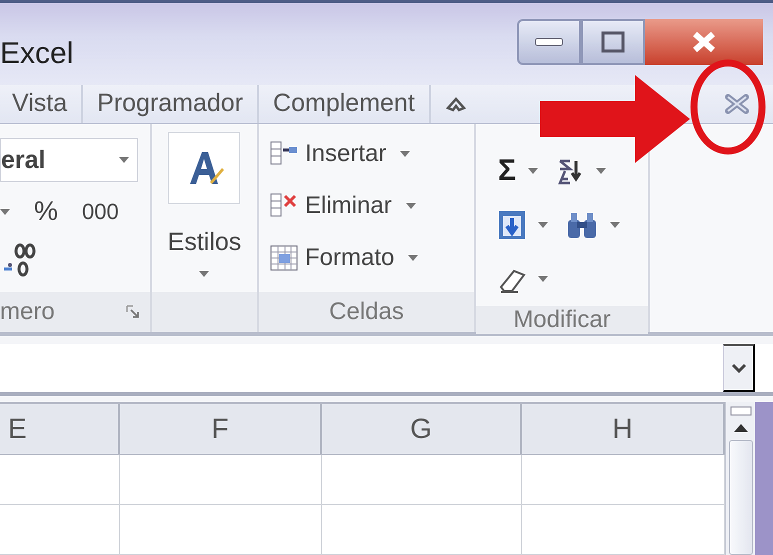 The image size is (773, 555). Describe the element at coordinates (133, 312) in the screenshot. I see `dialog-launcher-icon` at that location.